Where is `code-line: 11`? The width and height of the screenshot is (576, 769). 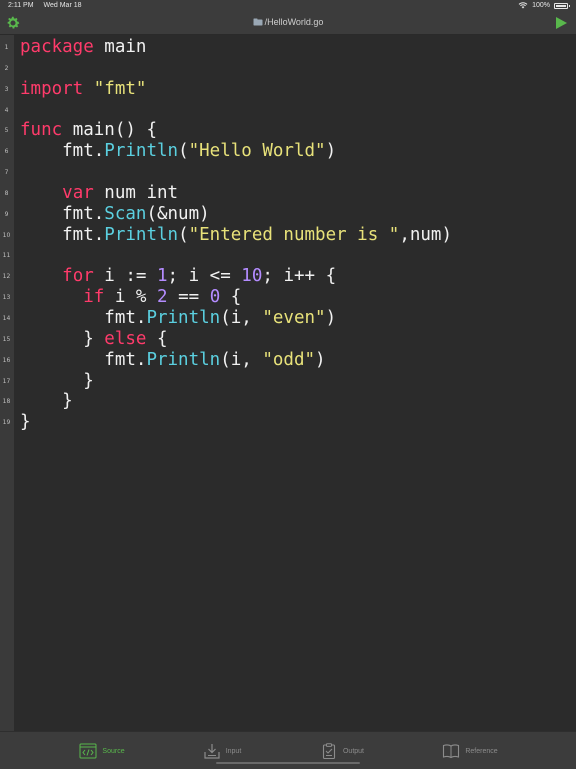 code-line: 11 is located at coordinates (288, 255).